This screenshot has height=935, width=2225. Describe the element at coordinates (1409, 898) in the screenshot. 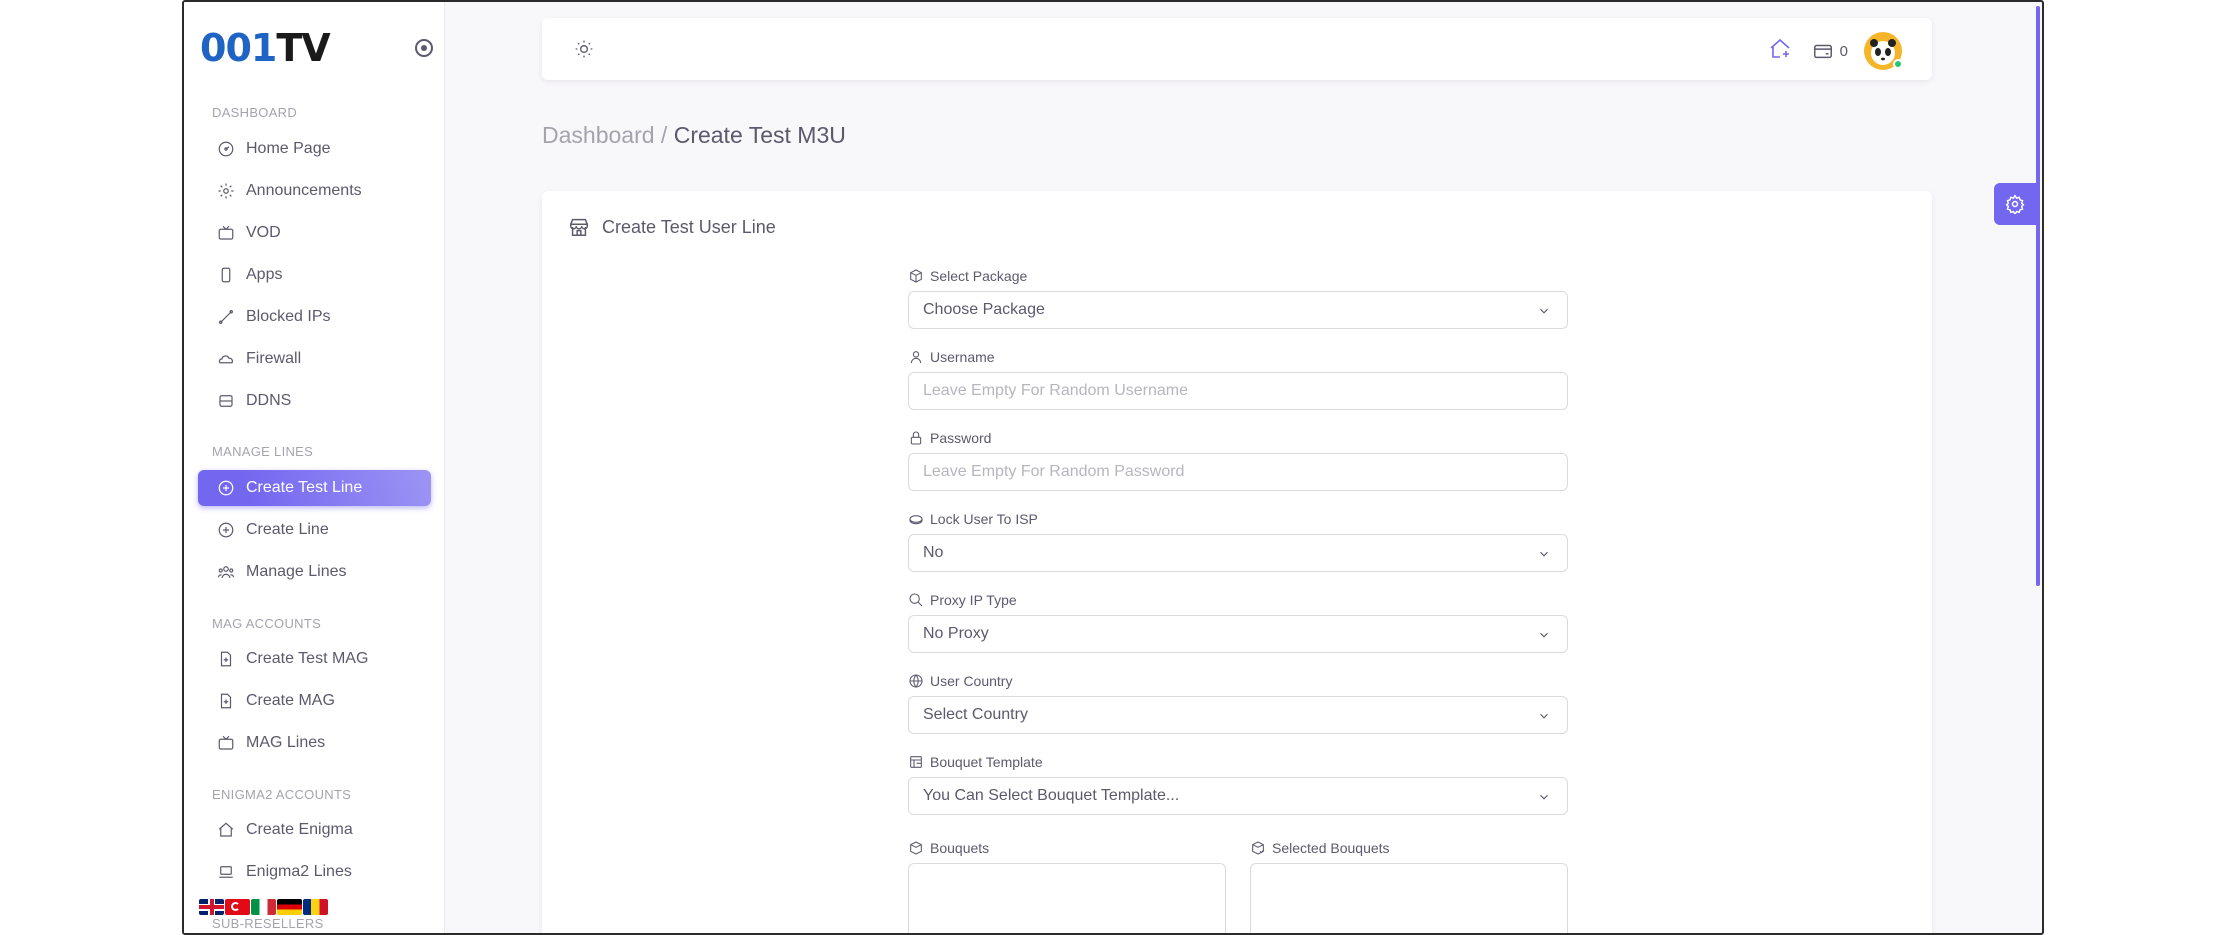

I see `selected-bouquets-listbox` at that location.